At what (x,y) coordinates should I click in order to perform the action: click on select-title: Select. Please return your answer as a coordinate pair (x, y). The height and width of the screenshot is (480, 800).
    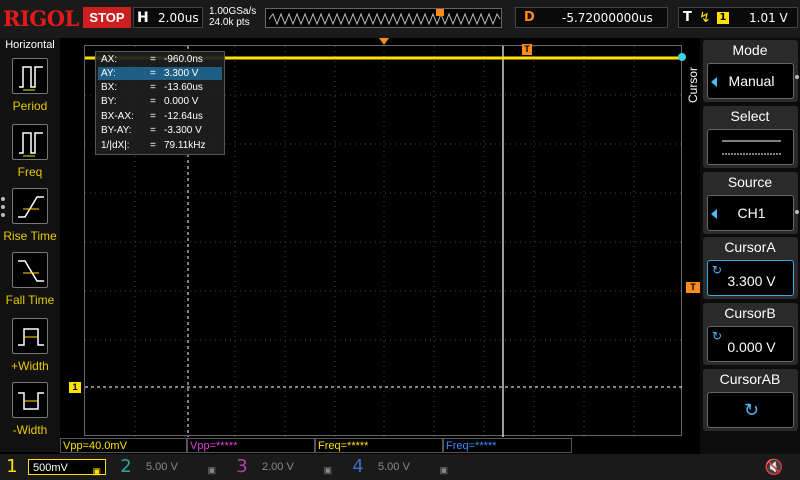
    Looking at the image, I should click on (750, 116).